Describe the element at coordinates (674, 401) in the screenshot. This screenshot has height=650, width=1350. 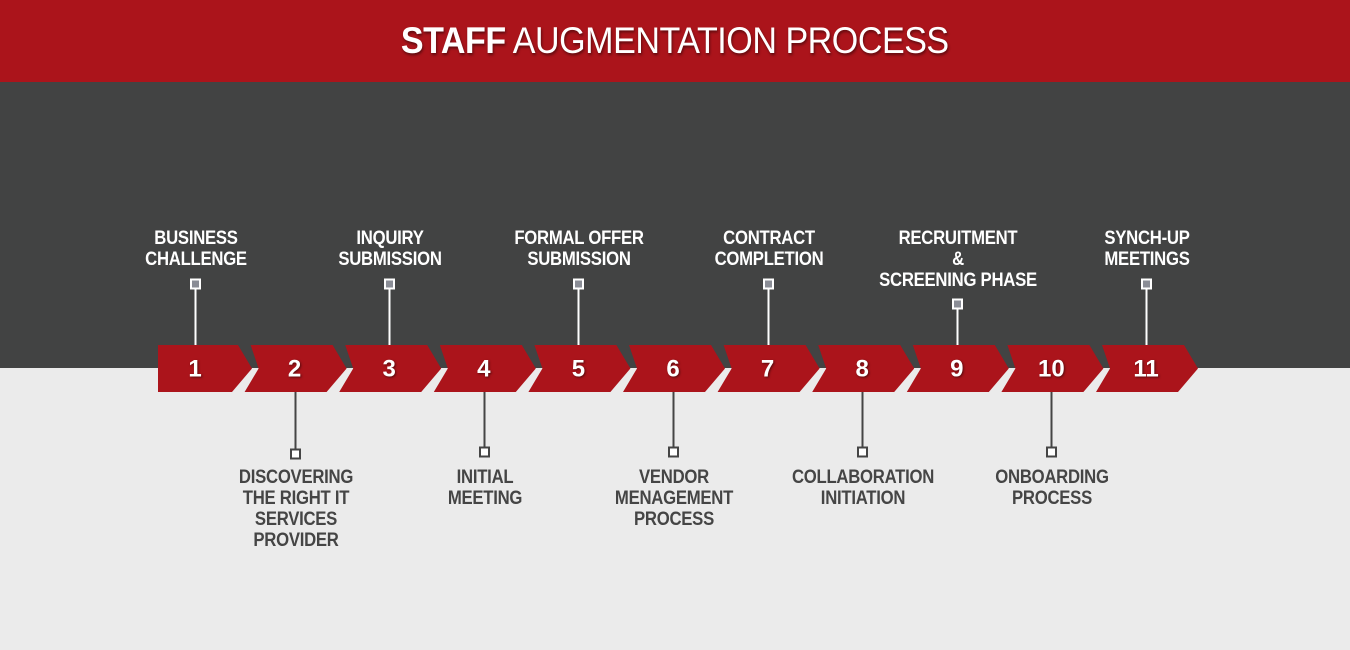
I see `step-6: 6` at that location.